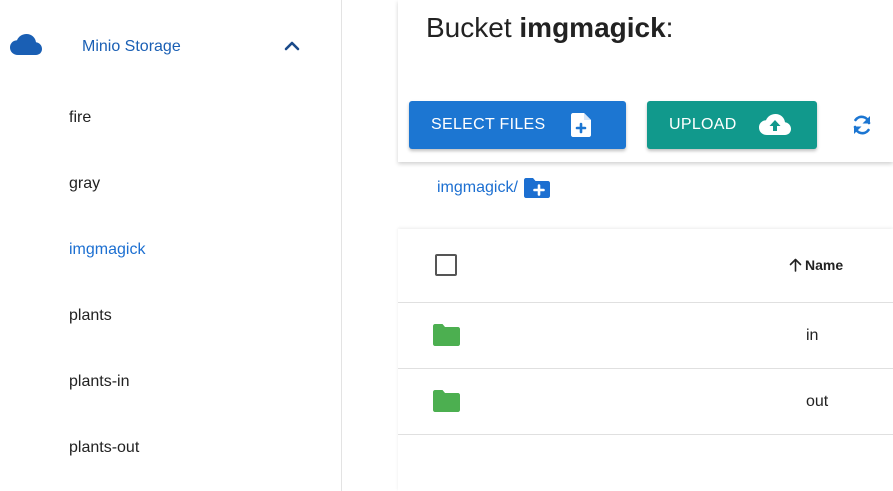  I want to click on row-name: out, so click(817, 401).